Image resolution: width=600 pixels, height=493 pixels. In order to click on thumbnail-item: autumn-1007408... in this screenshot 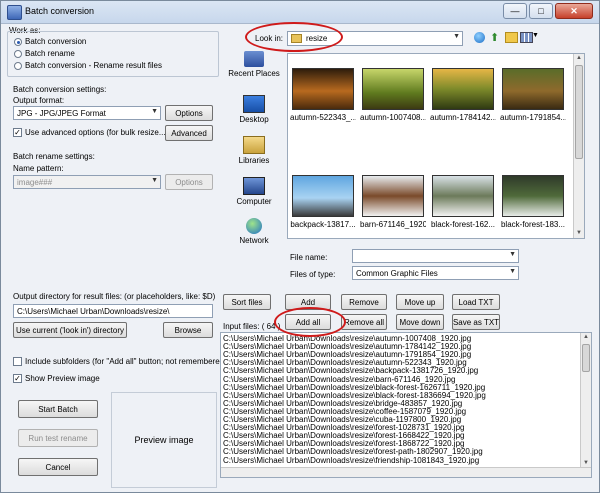, I will do `click(393, 95)`.